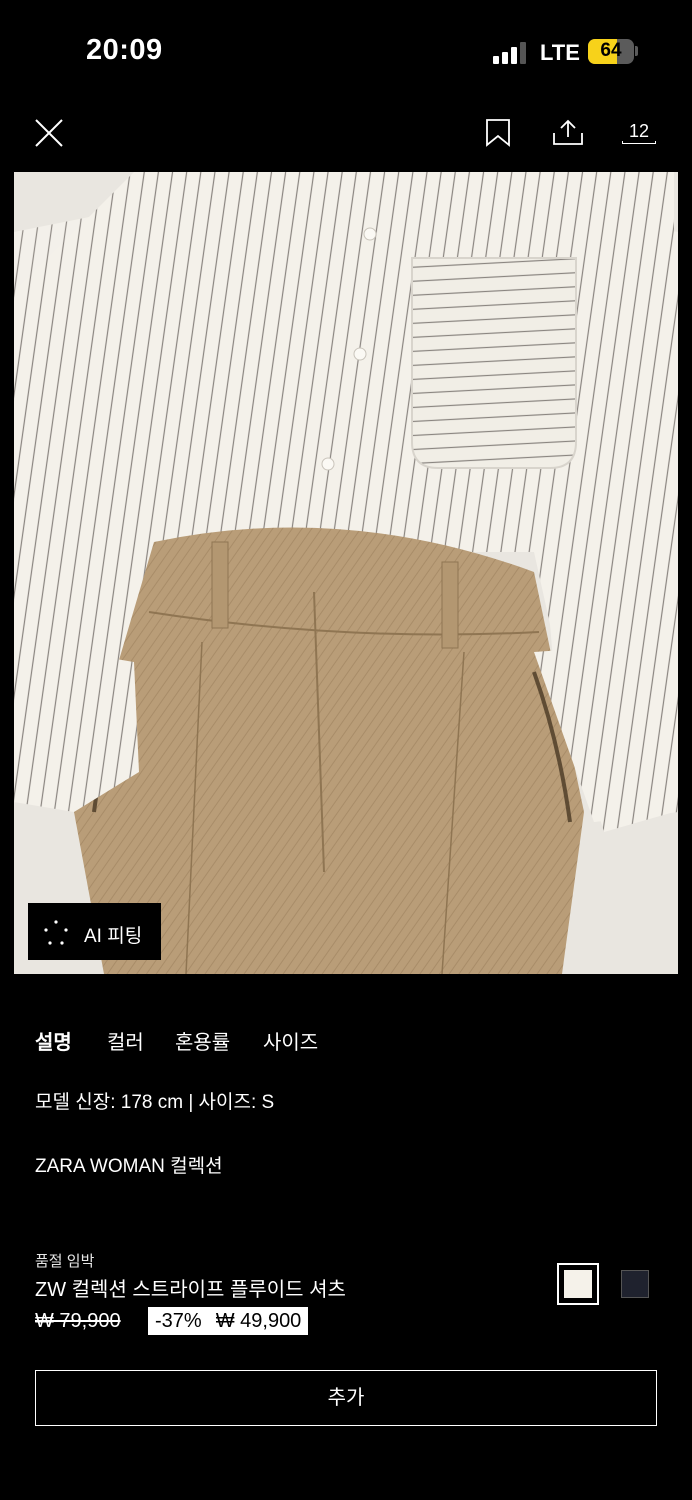  I want to click on model-info: 모델 신장: 178 cm | 사이즈: S, so click(155, 1102).